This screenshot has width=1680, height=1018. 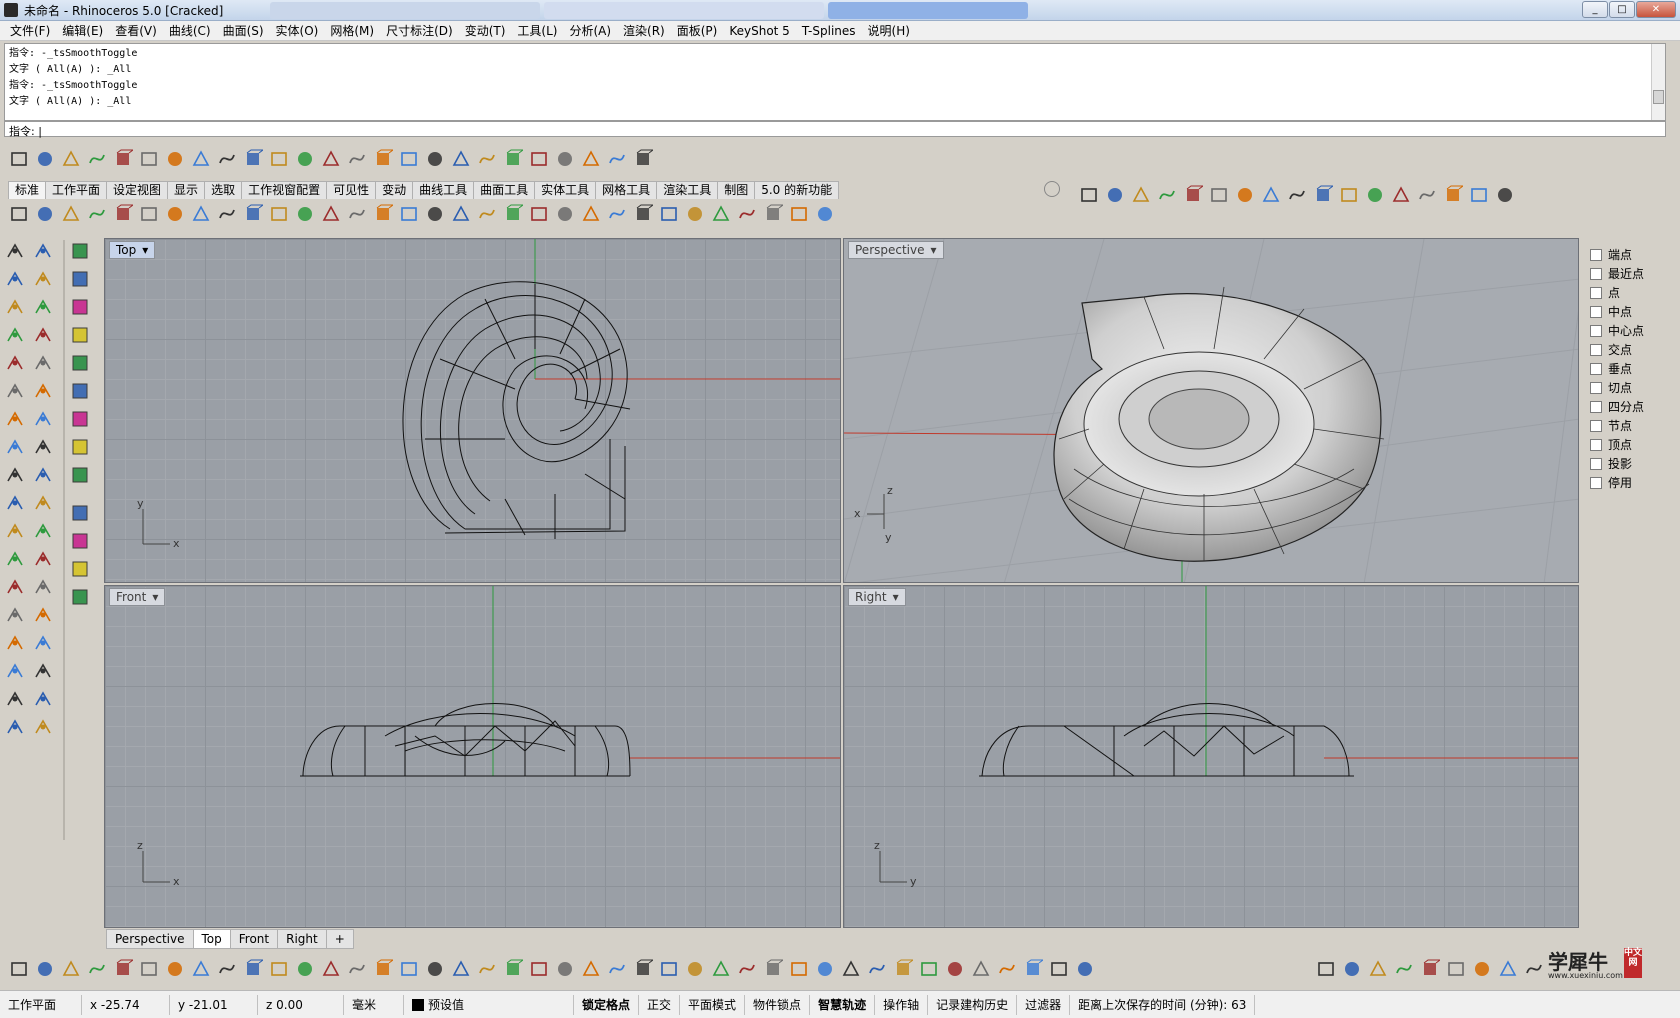 What do you see at coordinates (778, 1004) in the screenshot?
I see `status-osnap: 物件锁点` at bounding box center [778, 1004].